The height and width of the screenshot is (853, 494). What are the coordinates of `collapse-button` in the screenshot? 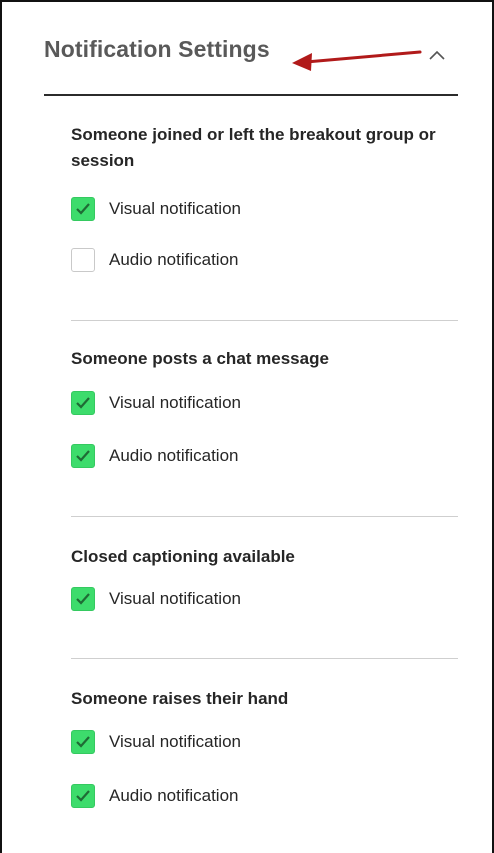 It's located at (437, 55).